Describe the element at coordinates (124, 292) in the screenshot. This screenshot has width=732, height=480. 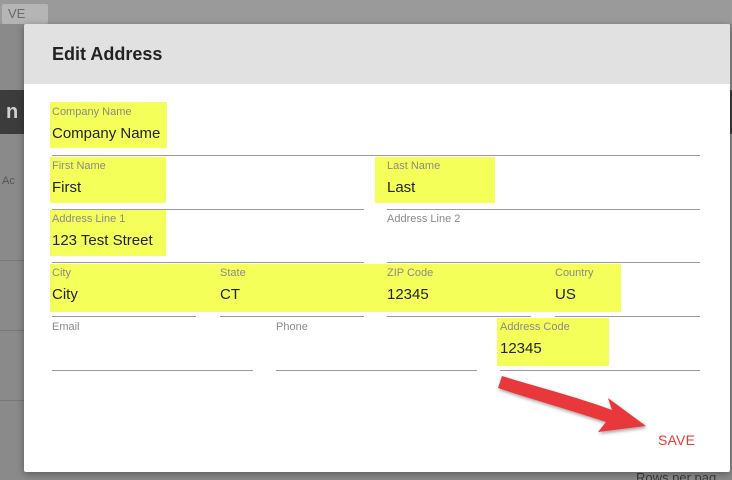
I see `city-field: City City` at that location.